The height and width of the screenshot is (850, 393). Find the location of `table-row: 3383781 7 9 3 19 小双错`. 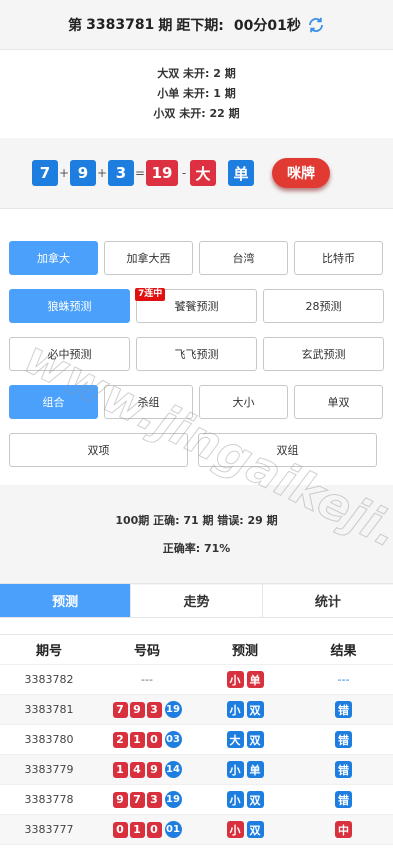

table-row: 3383781 7 9 3 19 小双错 is located at coordinates (196, 710).